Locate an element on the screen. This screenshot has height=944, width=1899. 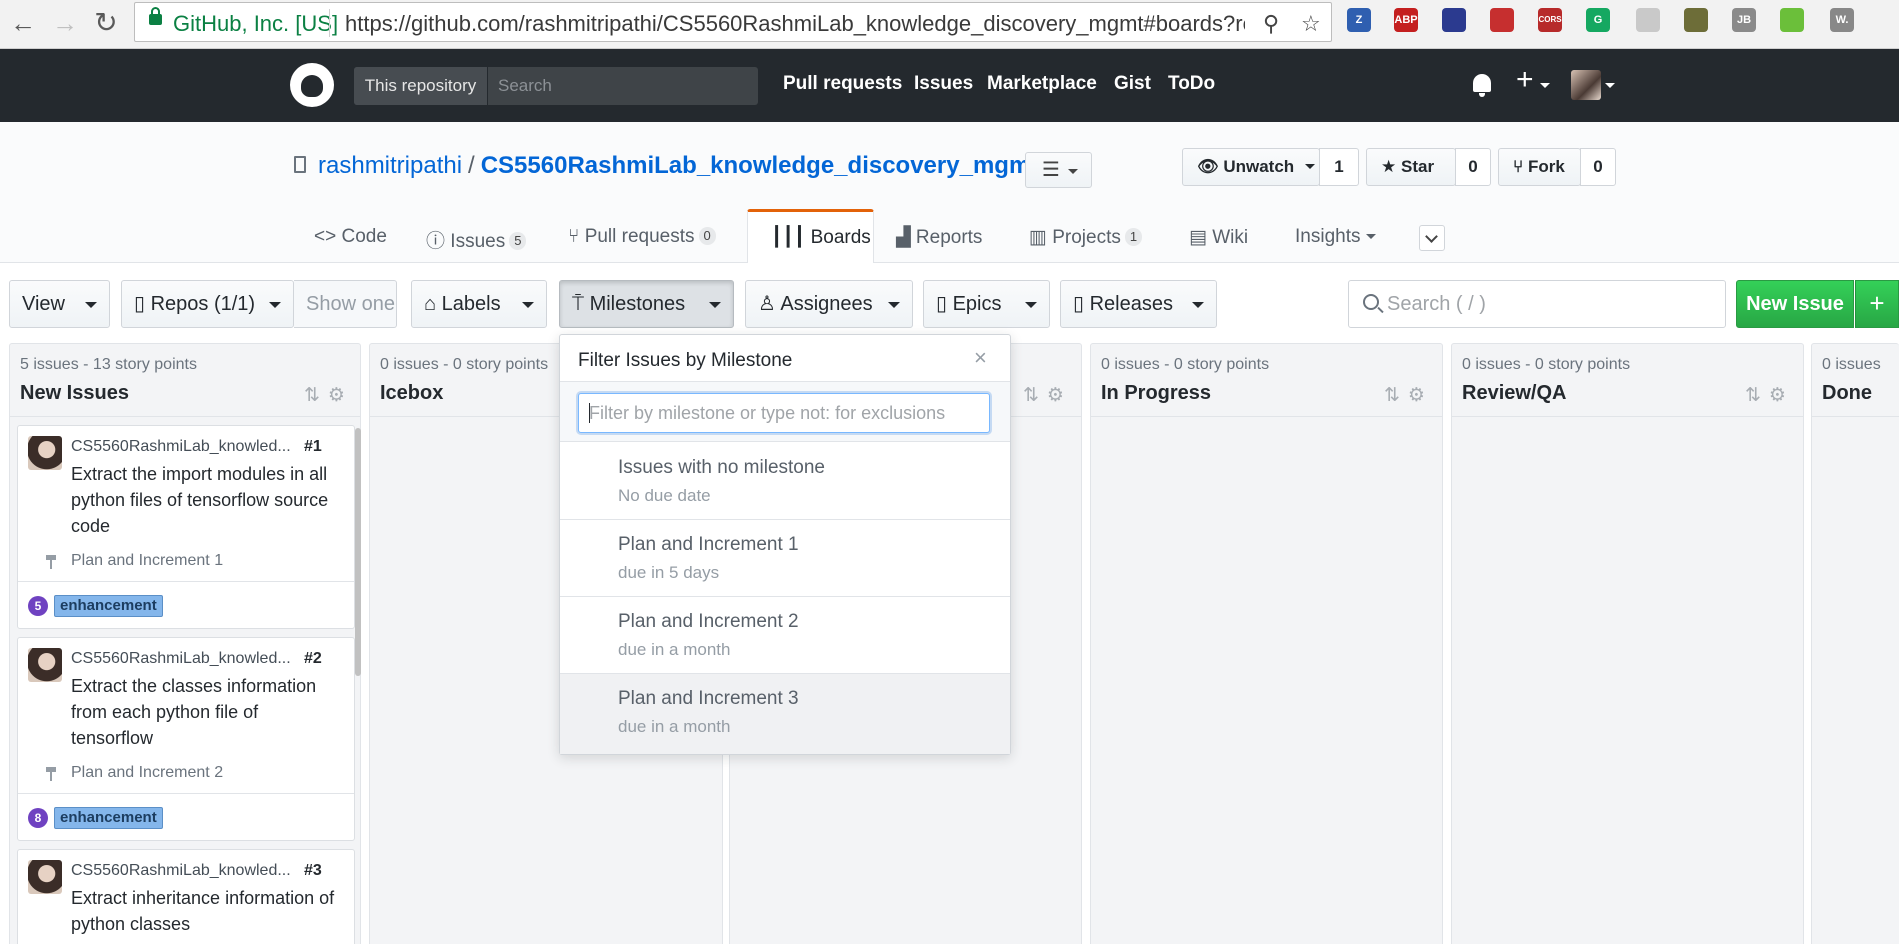
book-extension-icon is located at coordinates (1502, 20).